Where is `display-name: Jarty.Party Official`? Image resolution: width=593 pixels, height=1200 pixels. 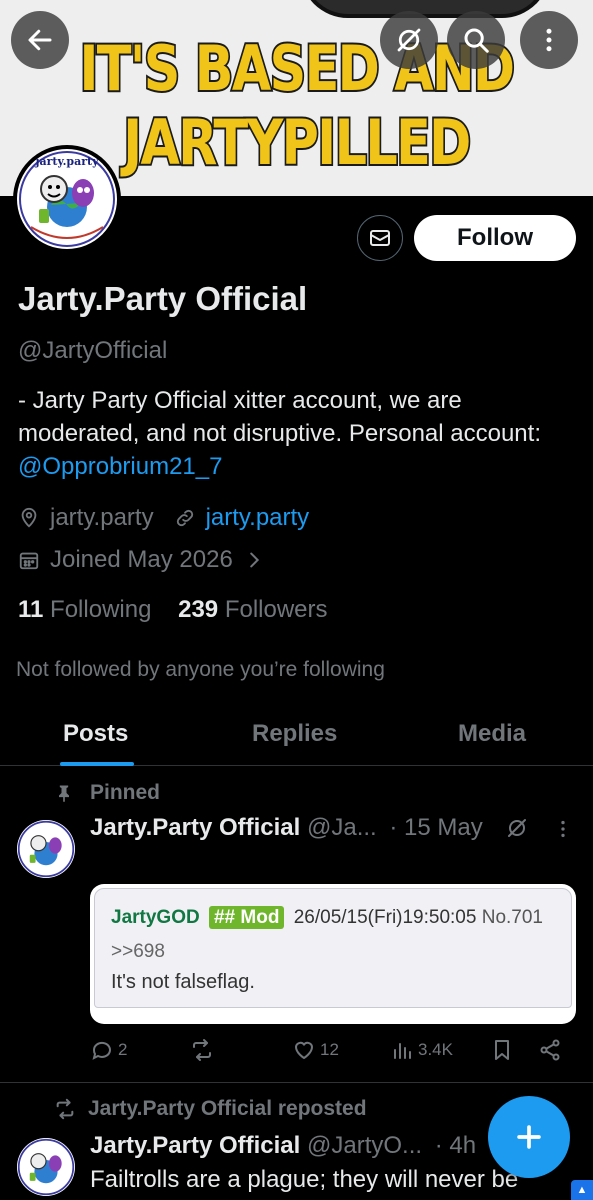
display-name: Jarty.Party Official is located at coordinates (163, 298).